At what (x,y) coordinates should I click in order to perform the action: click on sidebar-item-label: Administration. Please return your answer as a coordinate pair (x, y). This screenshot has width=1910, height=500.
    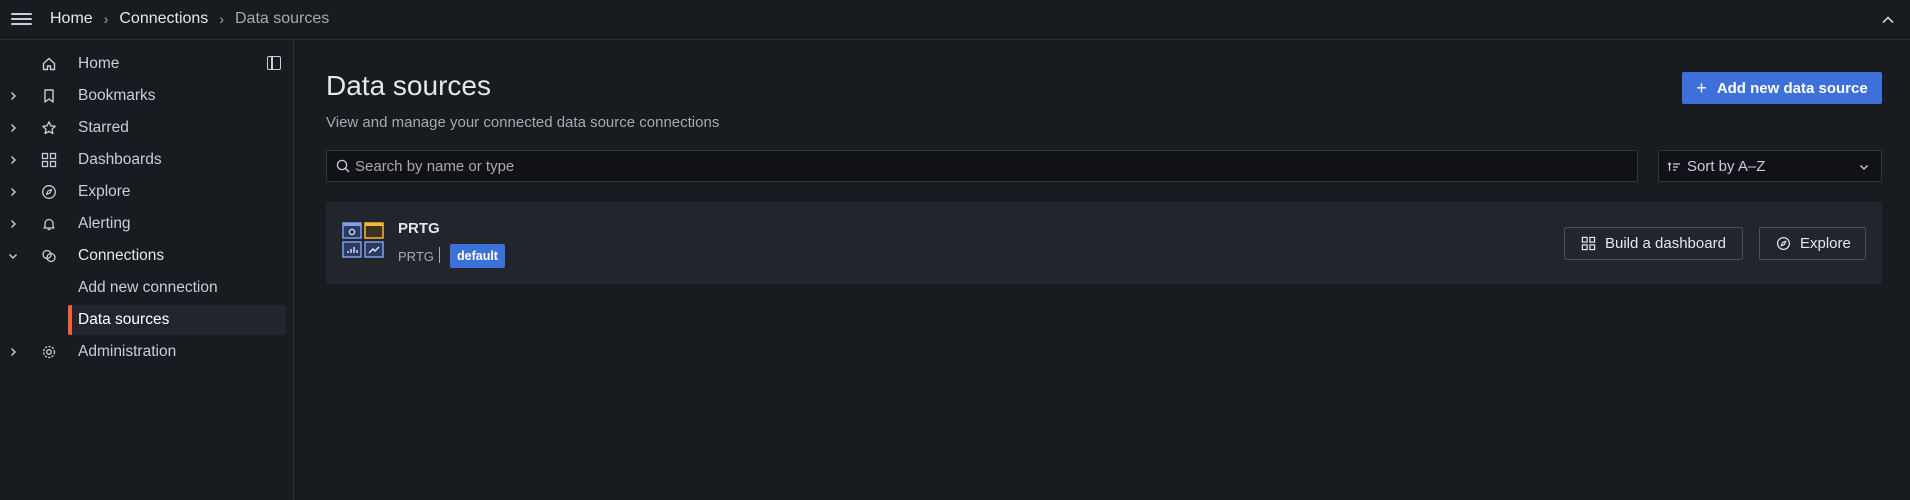
    Looking at the image, I should click on (127, 351).